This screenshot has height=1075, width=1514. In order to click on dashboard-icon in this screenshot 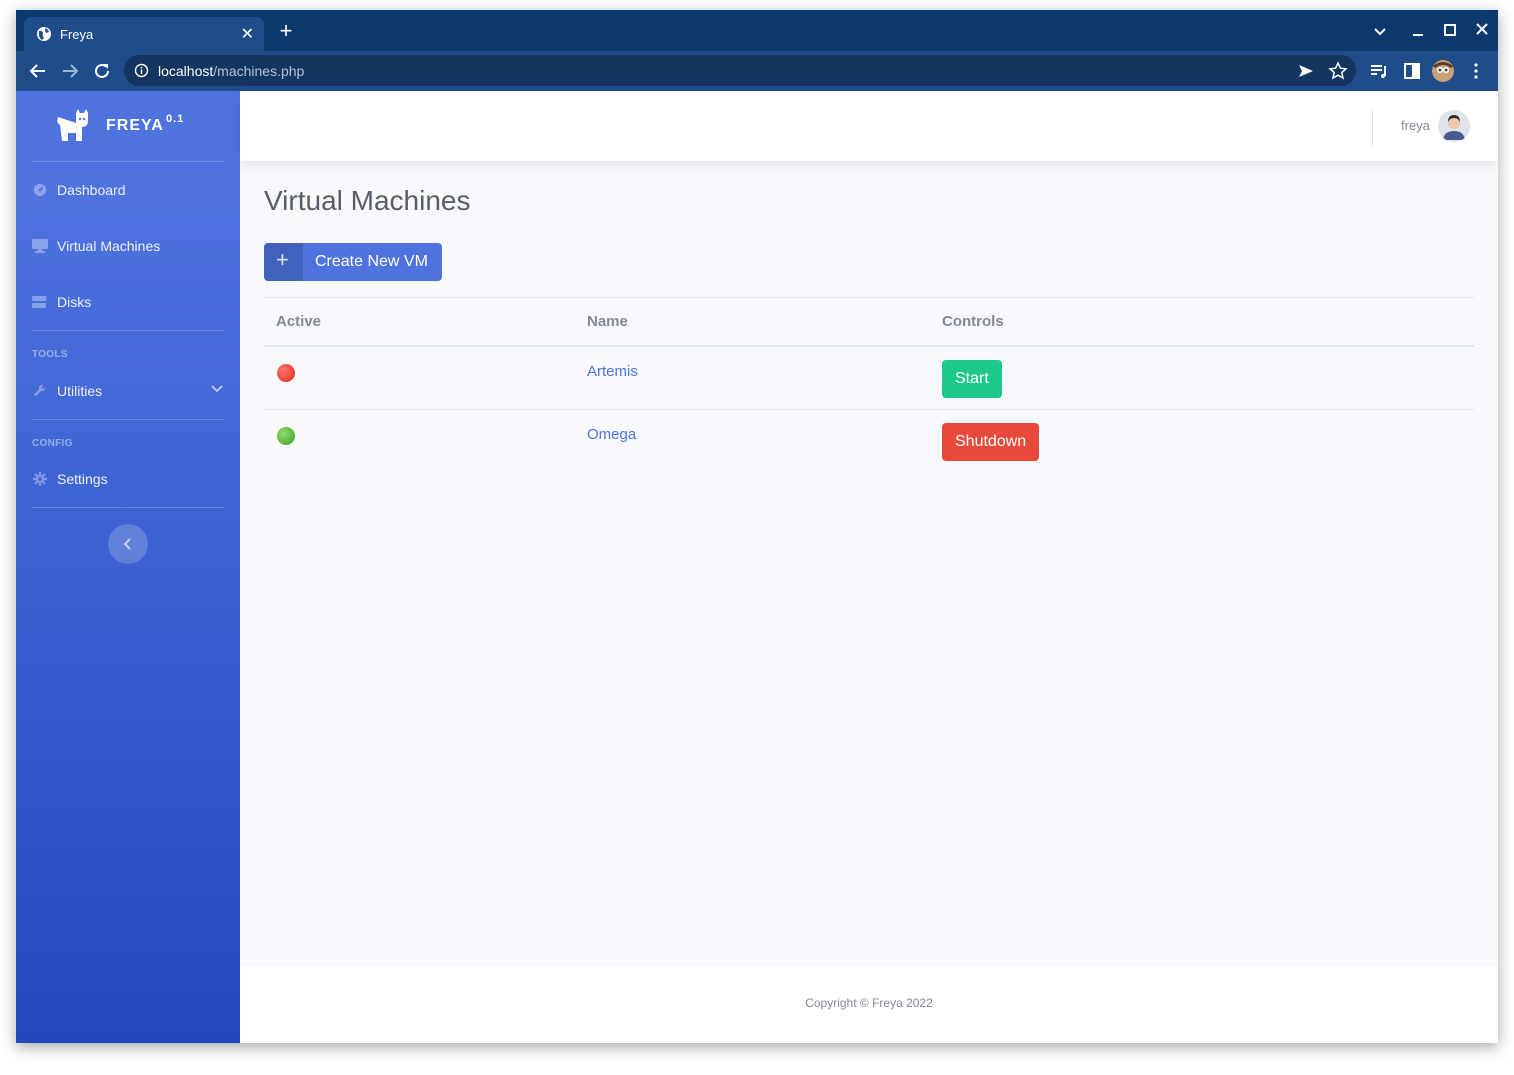, I will do `click(40, 190)`.